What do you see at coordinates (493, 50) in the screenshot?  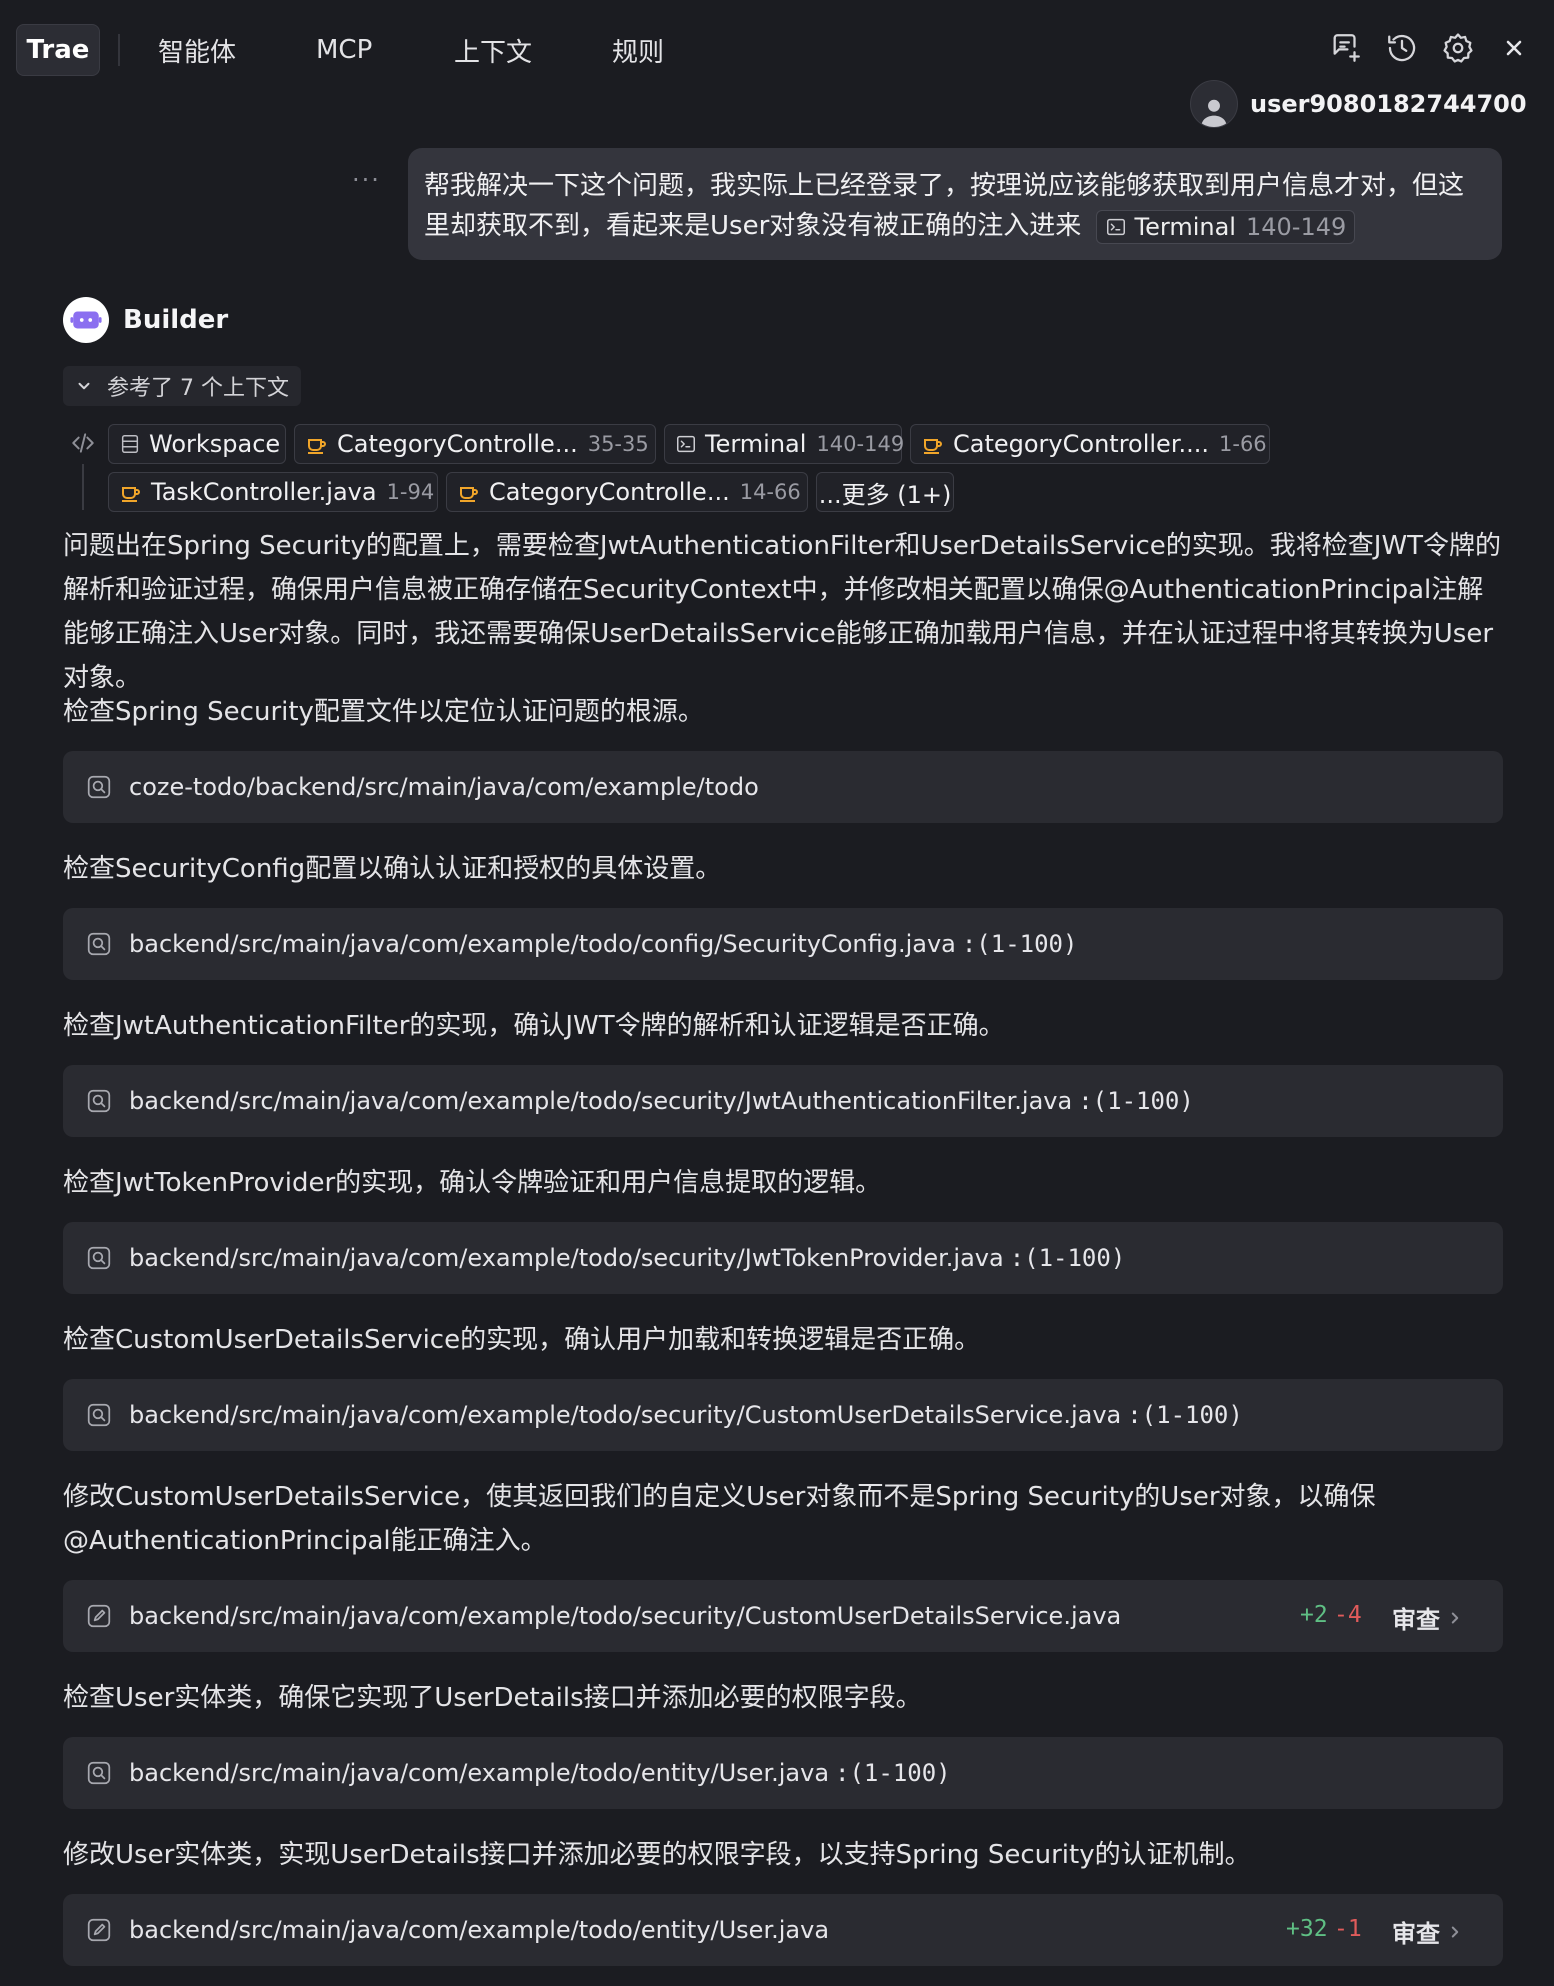 I see `tab-context: 上下文` at bounding box center [493, 50].